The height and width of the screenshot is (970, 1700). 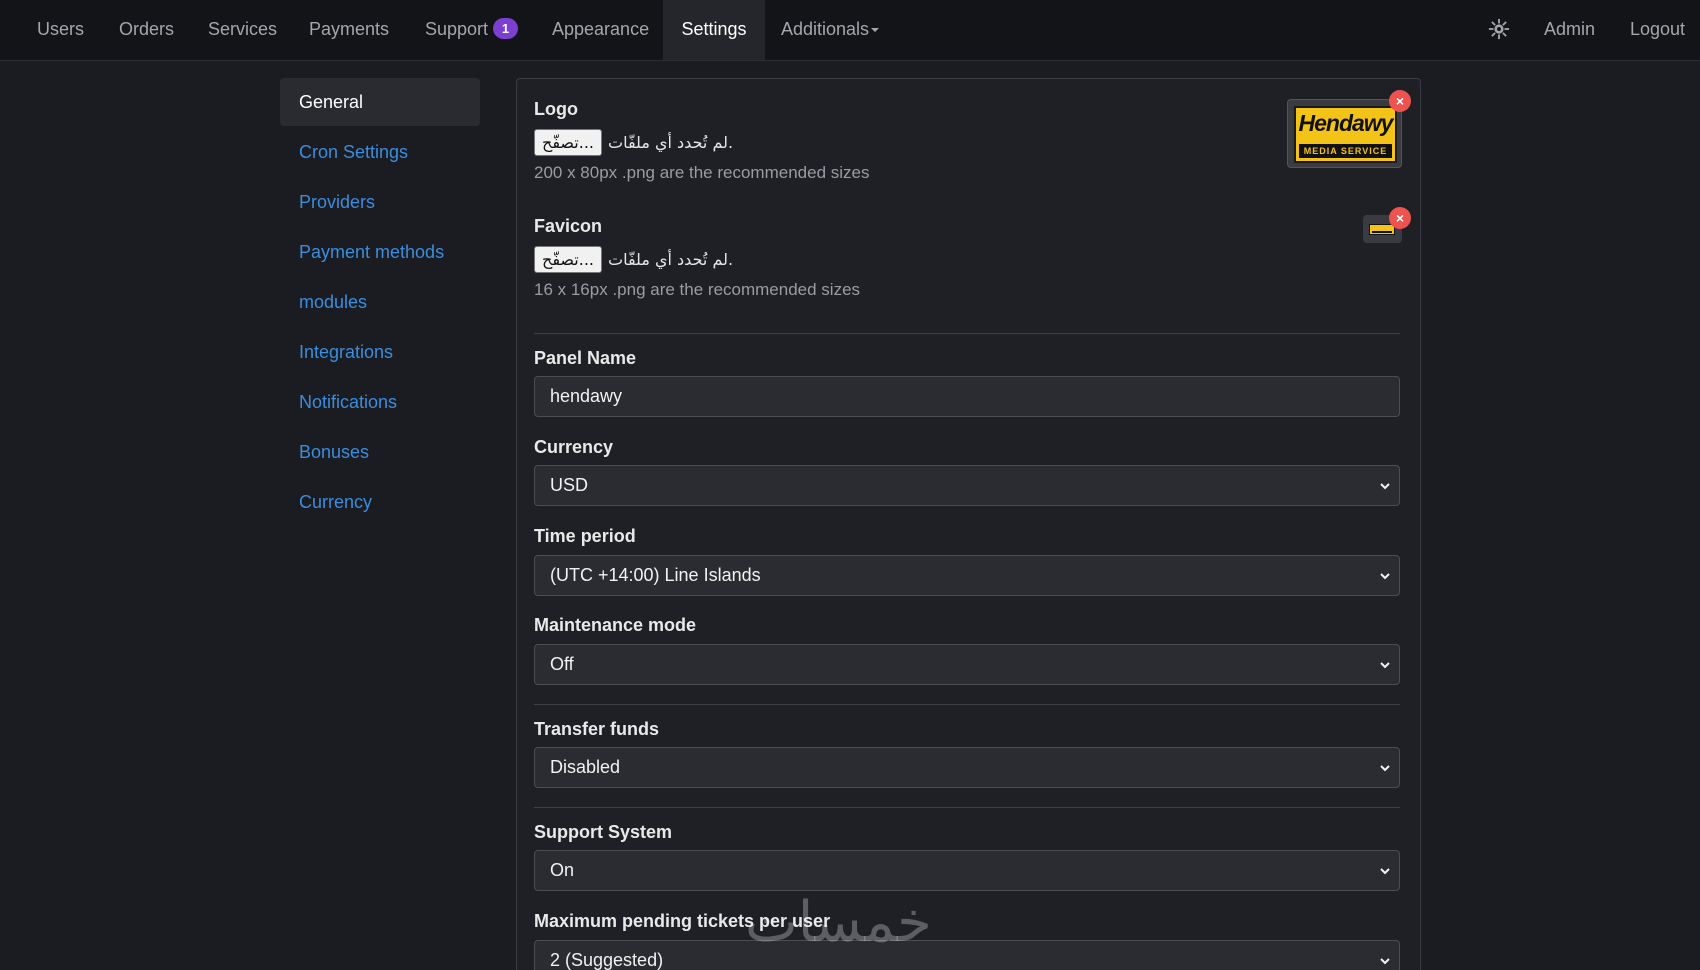 I want to click on nav-logout-label: Logout, so click(x=1658, y=29).